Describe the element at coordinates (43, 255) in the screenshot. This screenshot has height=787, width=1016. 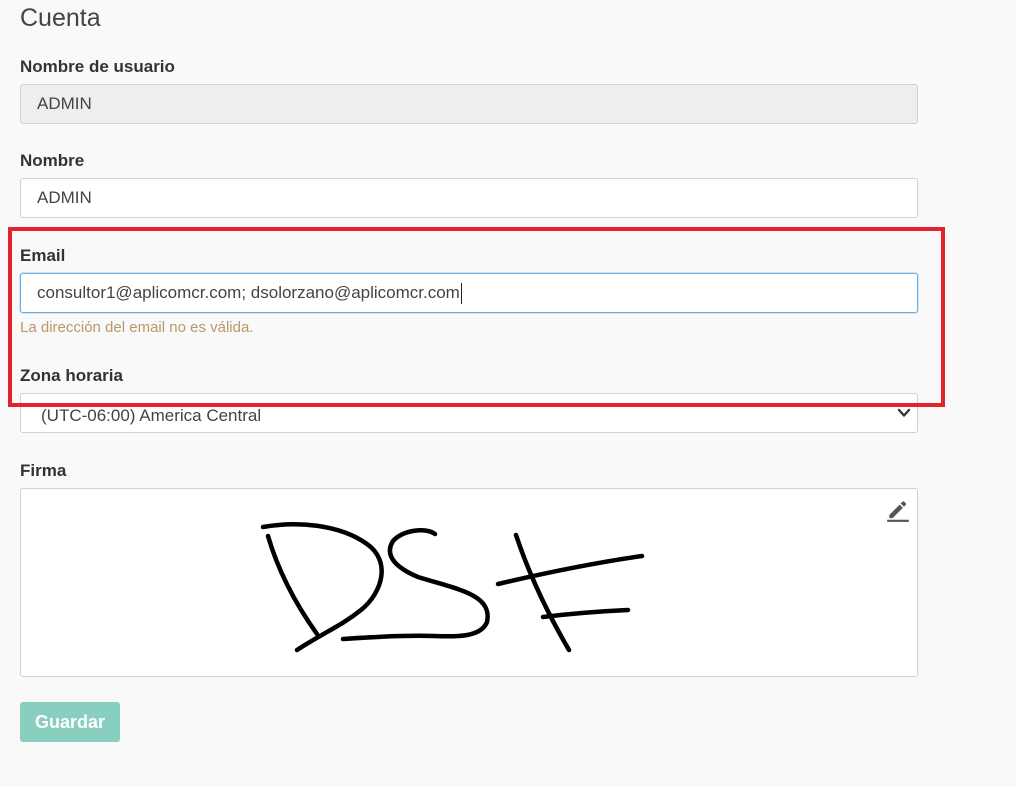
I see `email-label: Email` at that location.